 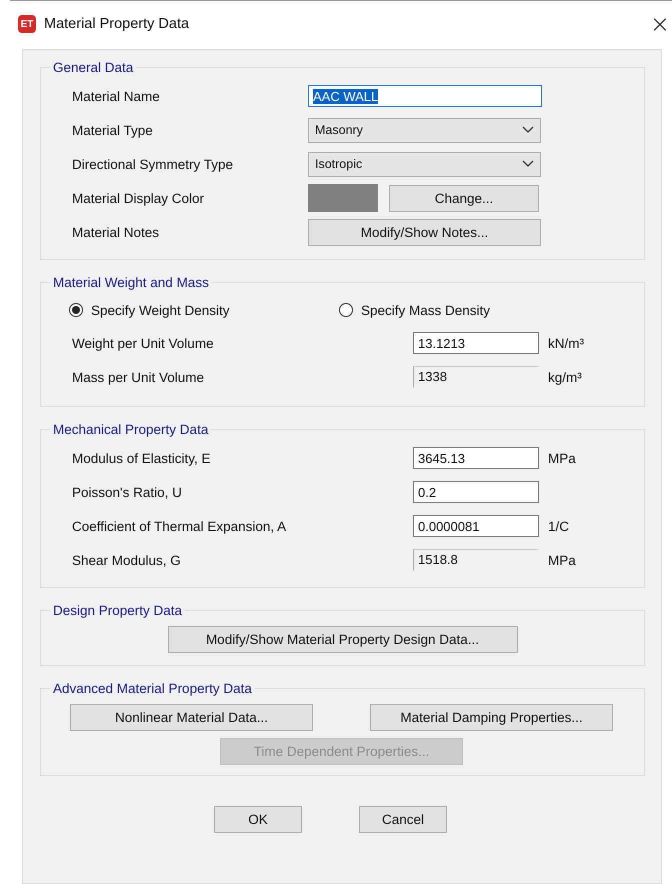 I want to click on dialog-button: OK, so click(x=258, y=819).